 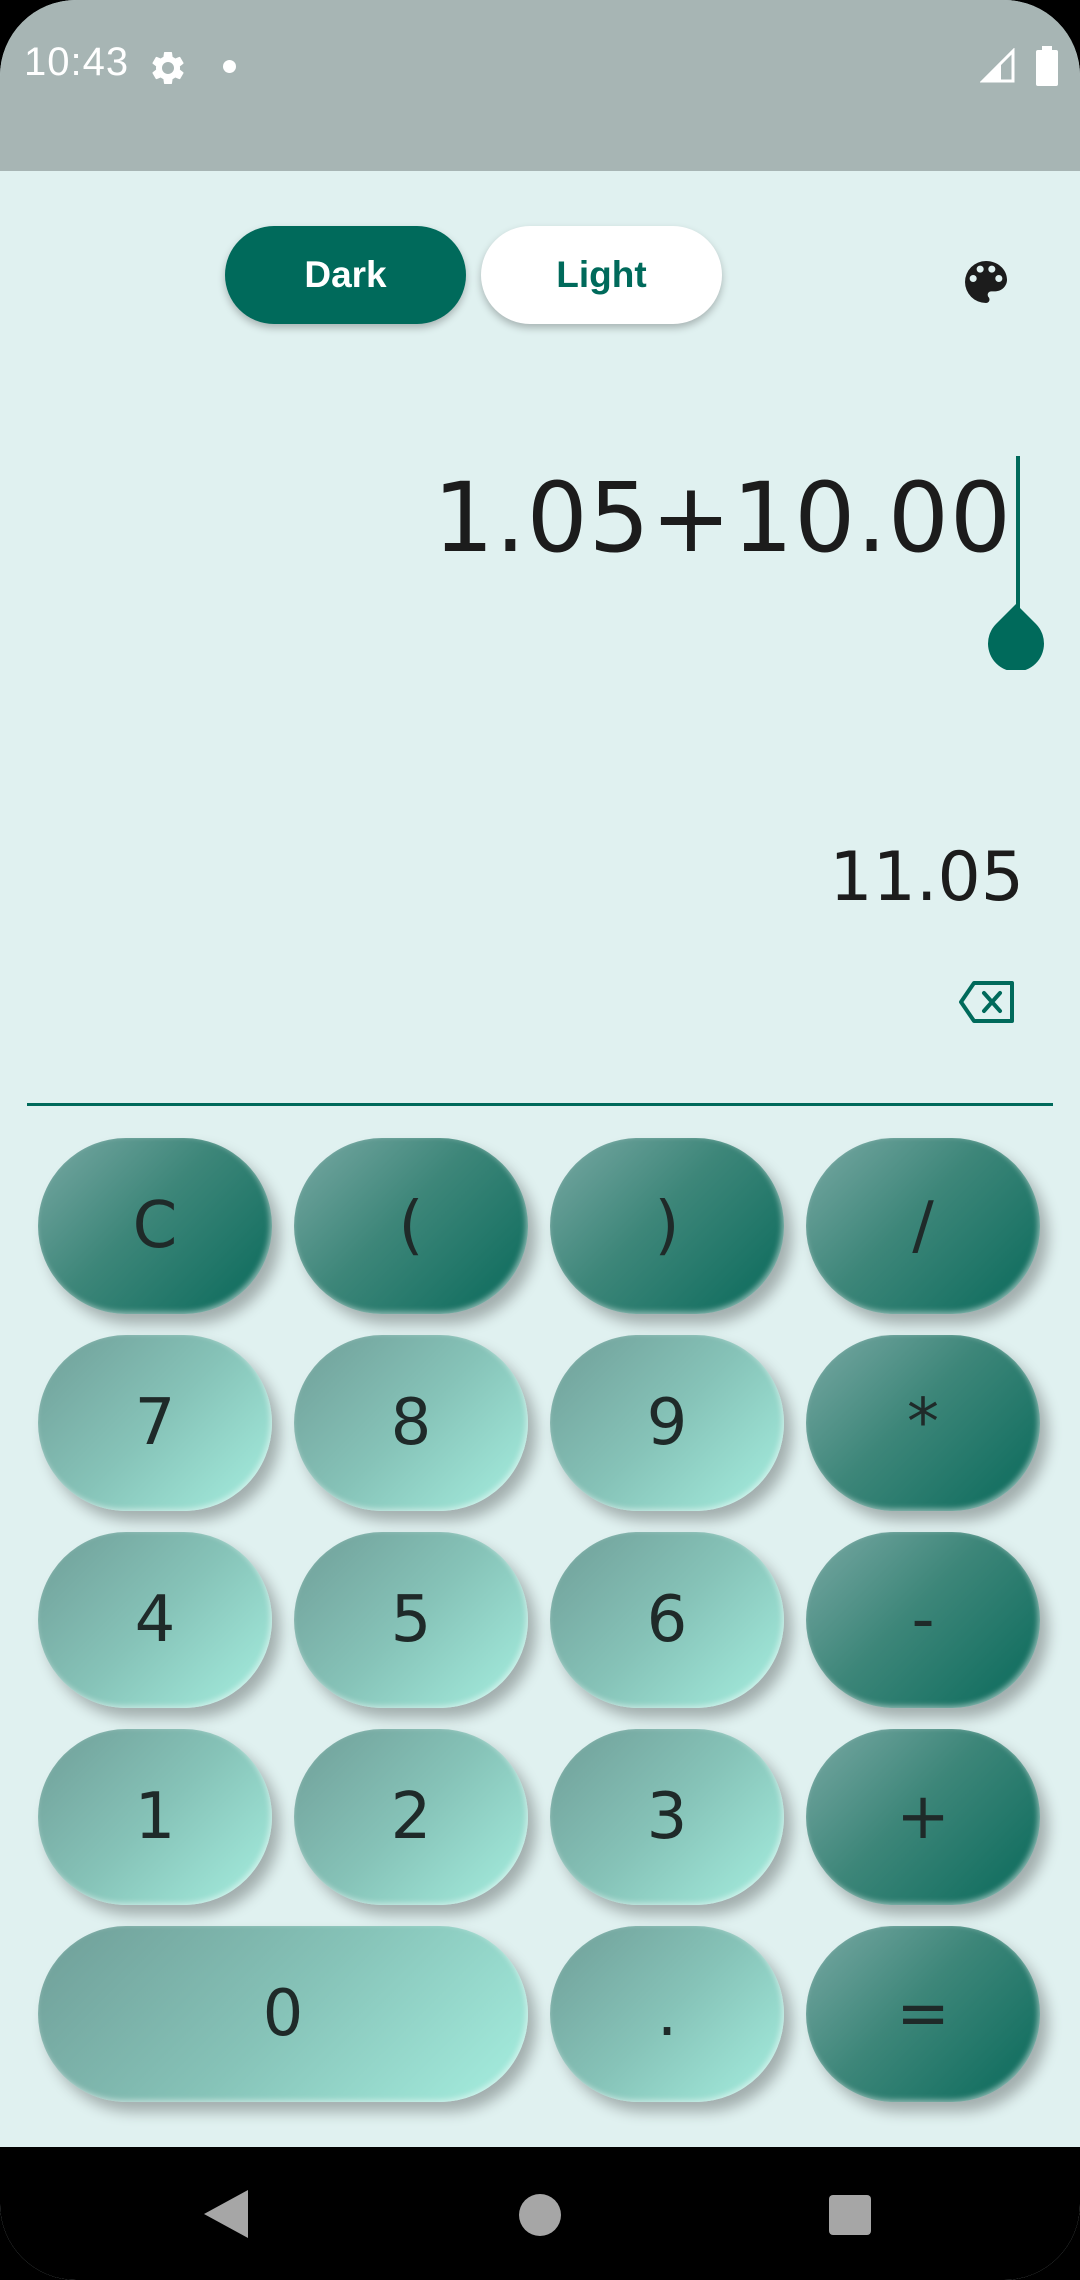 What do you see at coordinates (155, 1226) in the screenshot?
I see `clear-button: C` at bounding box center [155, 1226].